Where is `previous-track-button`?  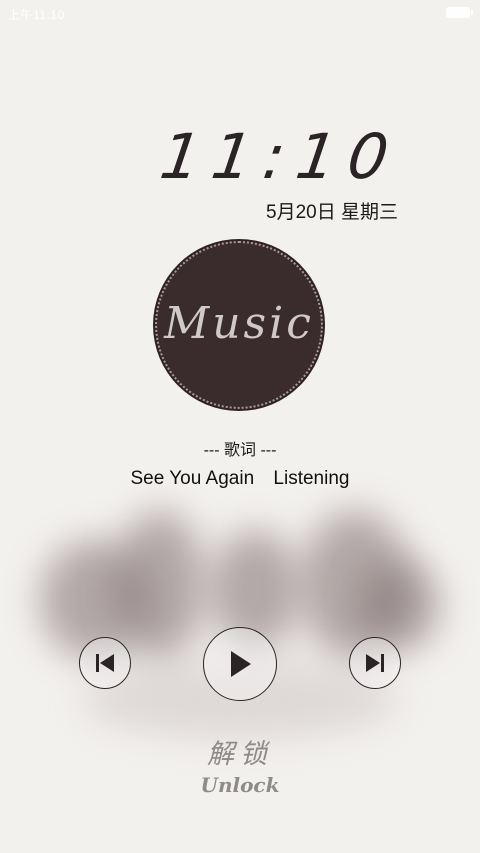 previous-track-button is located at coordinates (105, 663).